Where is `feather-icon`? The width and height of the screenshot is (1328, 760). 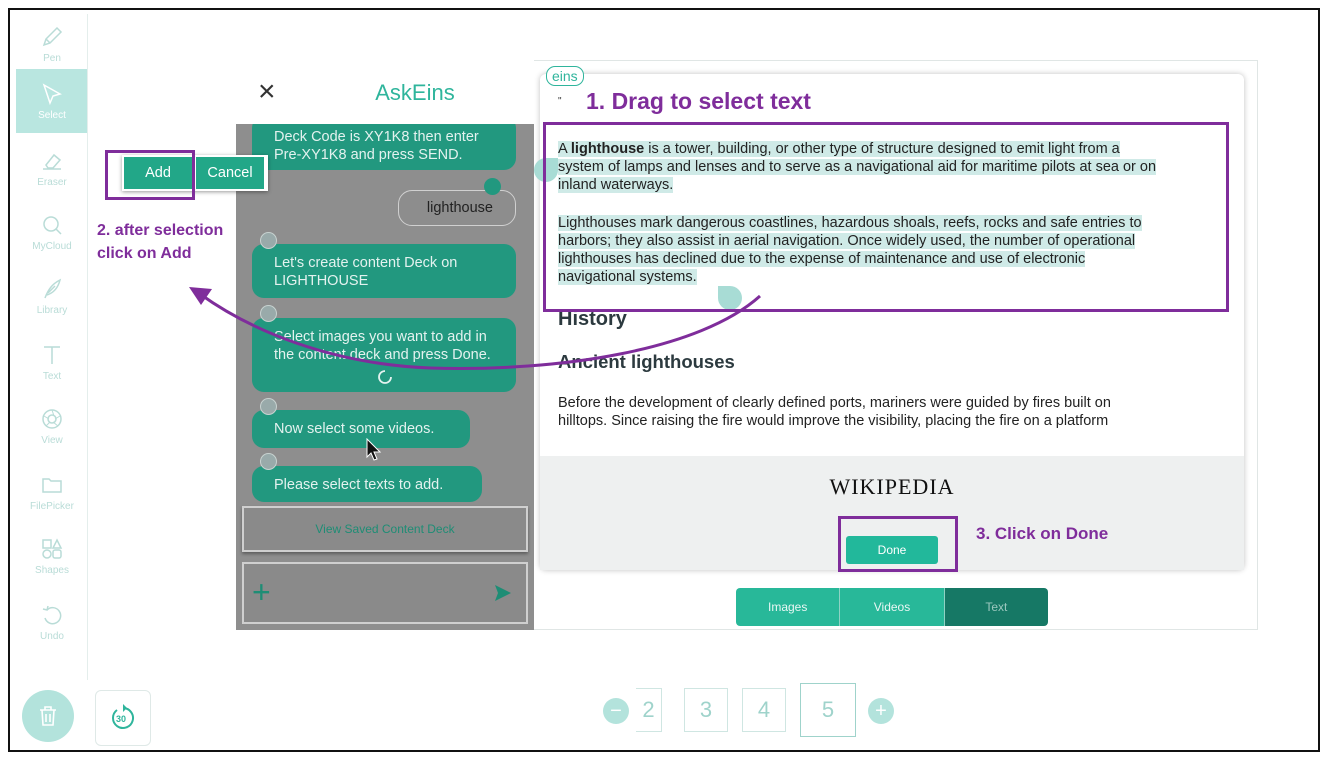
feather-icon is located at coordinates (53, 288).